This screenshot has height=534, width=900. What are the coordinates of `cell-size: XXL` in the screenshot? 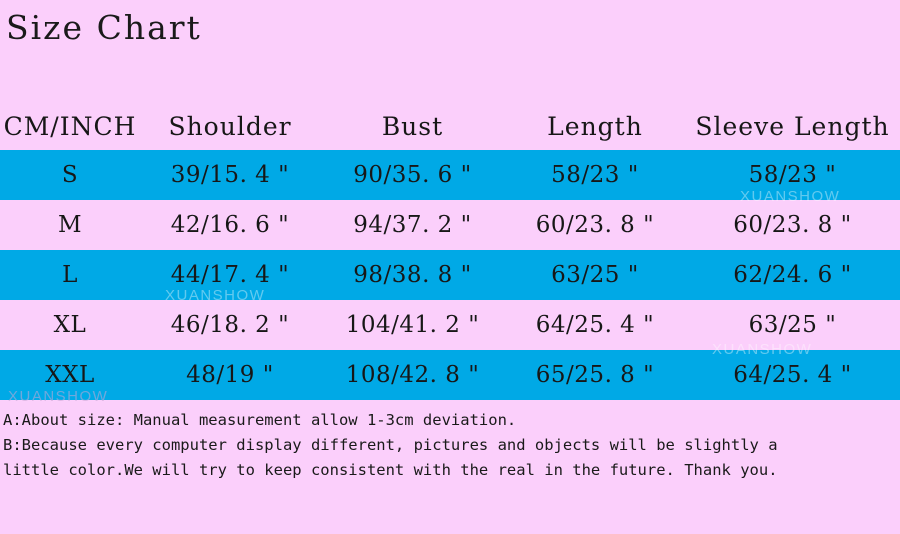 It's located at (70, 375).